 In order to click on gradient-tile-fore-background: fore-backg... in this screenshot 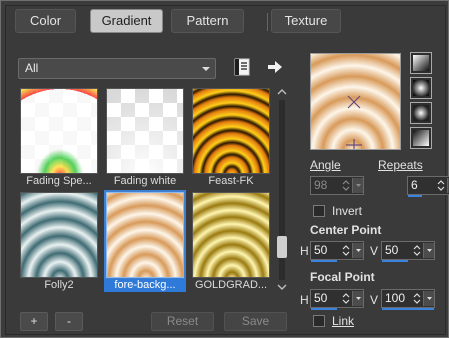, I will do `click(145, 241)`.